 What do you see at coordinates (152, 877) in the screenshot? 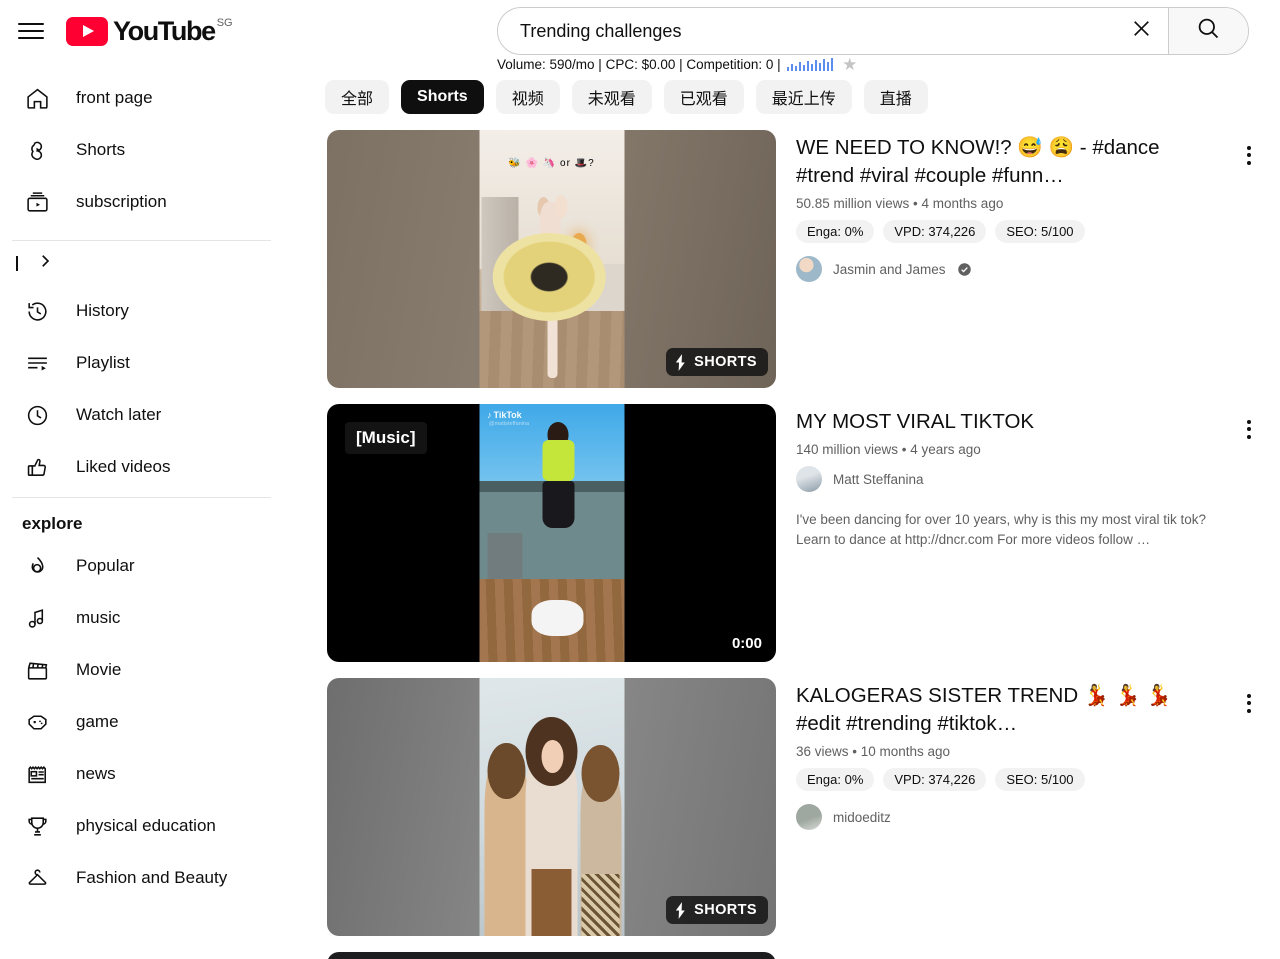
I see `sidebar-item-label: Fashion and Beauty` at bounding box center [152, 877].